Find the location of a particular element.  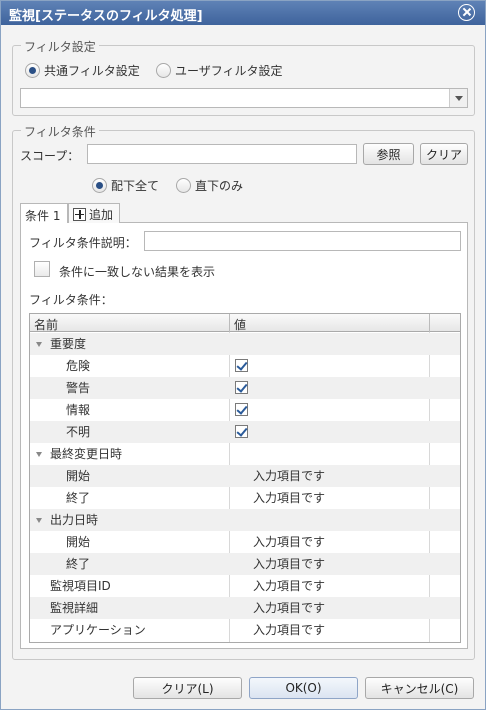

row-name-text: アプリケーション is located at coordinates (98, 630).